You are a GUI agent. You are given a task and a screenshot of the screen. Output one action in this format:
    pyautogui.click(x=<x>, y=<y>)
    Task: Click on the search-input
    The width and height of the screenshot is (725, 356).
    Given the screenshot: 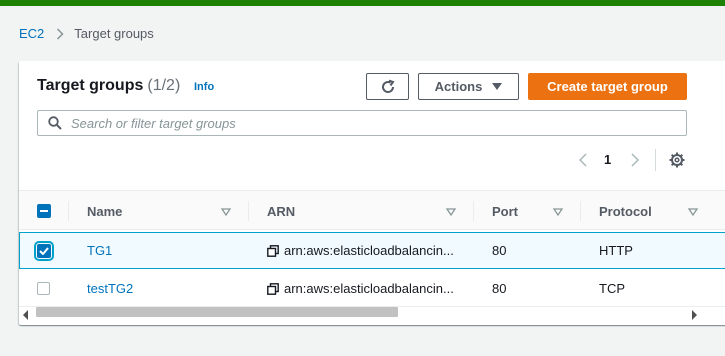 What is the action you would take?
    pyautogui.click(x=361, y=123)
    